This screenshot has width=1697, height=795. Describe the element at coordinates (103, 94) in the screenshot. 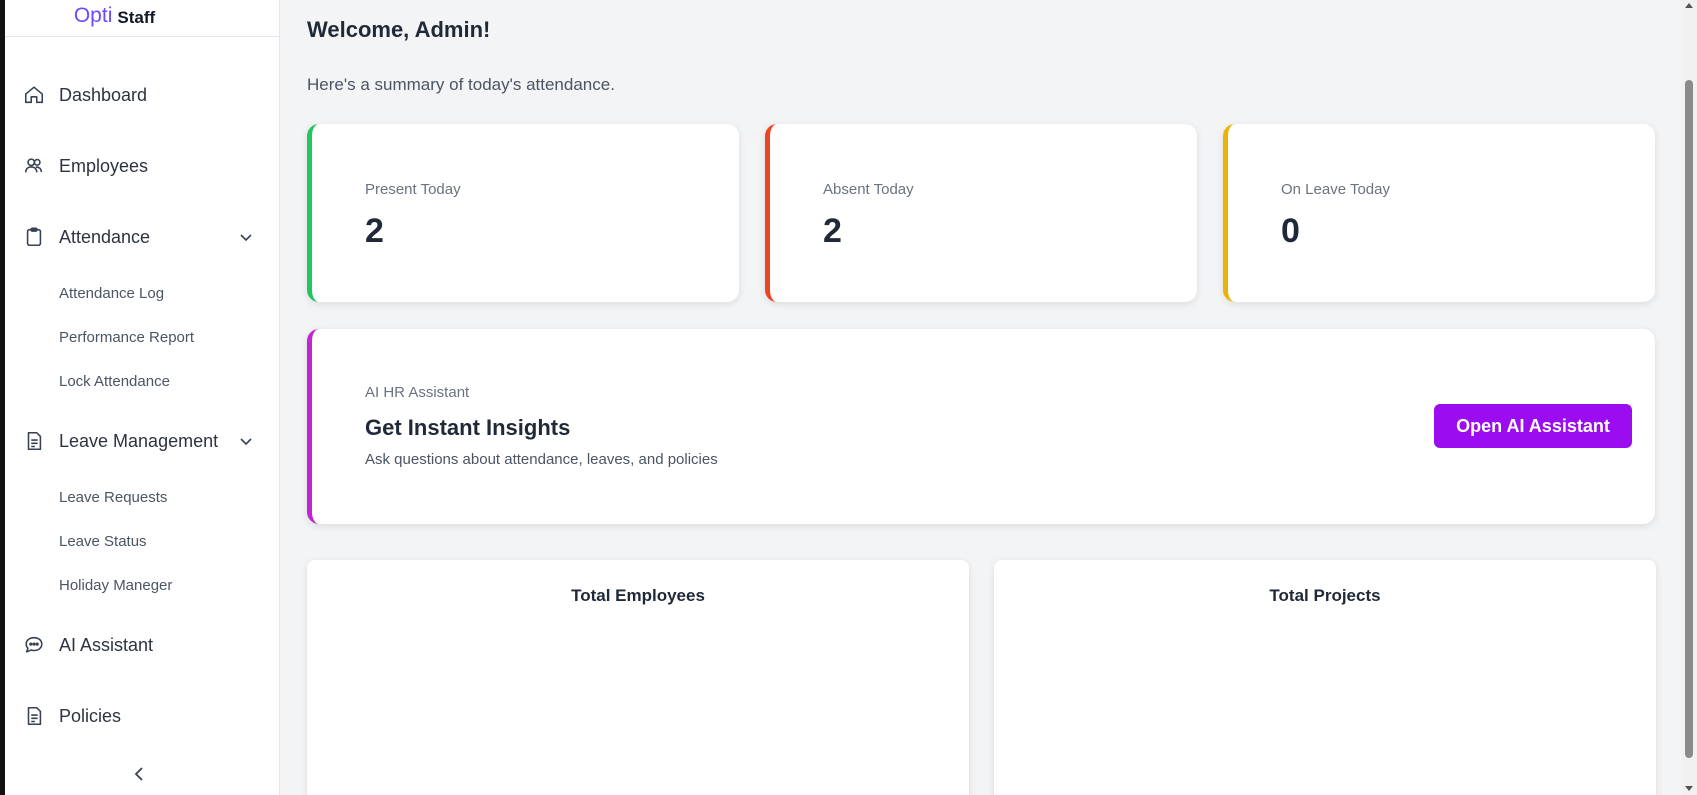

I see `sidebar-item-label: Dashboard` at that location.